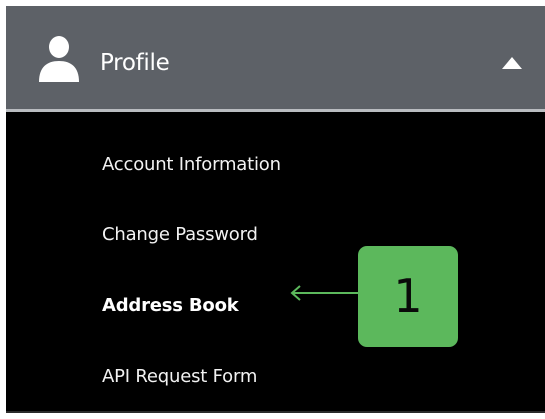 This screenshot has width=545, height=419. Describe the element at coordinates (59, 59) in the screenshot. I see `user-icon` at that location.